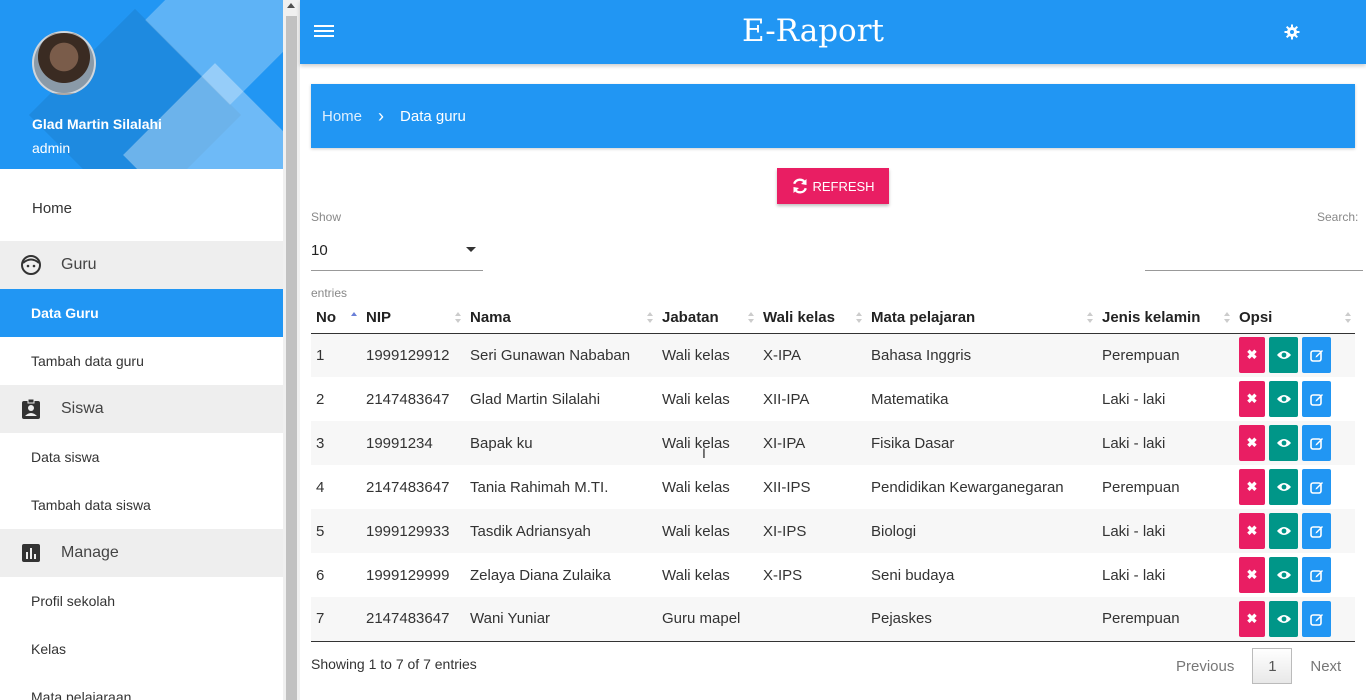 Image resolution: width=1366 pixels, height=700 pixels. Describe the element at coordinates (813, 31) in the screenshot. I see `app-title: E-Raport` at that location.